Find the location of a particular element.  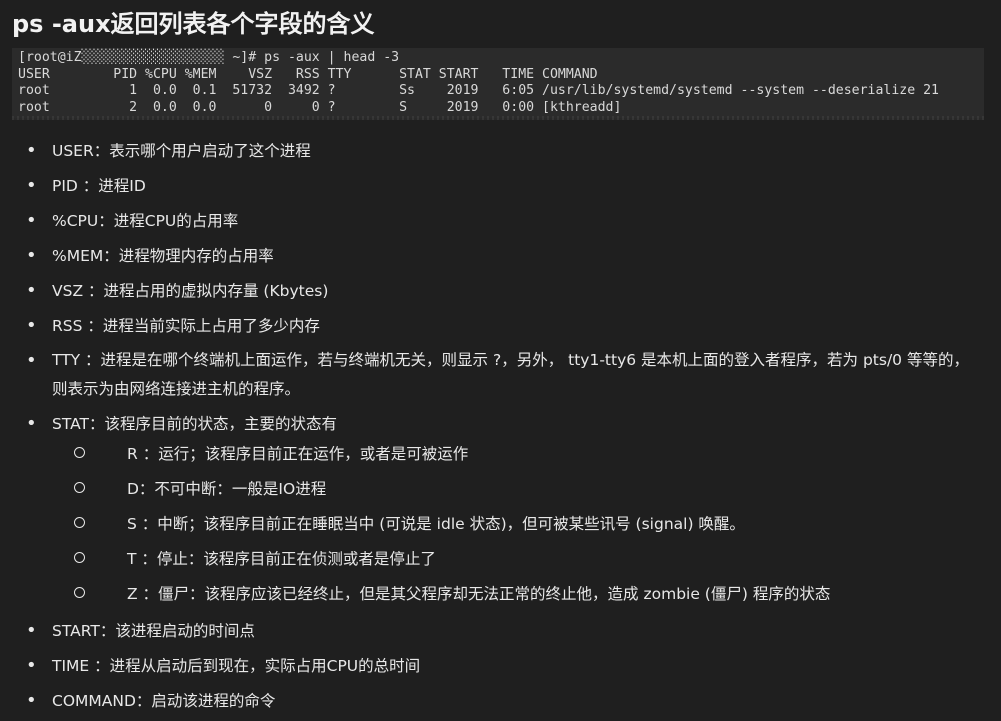

list-item-text: PID ：进程ID is located at coordinates (99, 186).